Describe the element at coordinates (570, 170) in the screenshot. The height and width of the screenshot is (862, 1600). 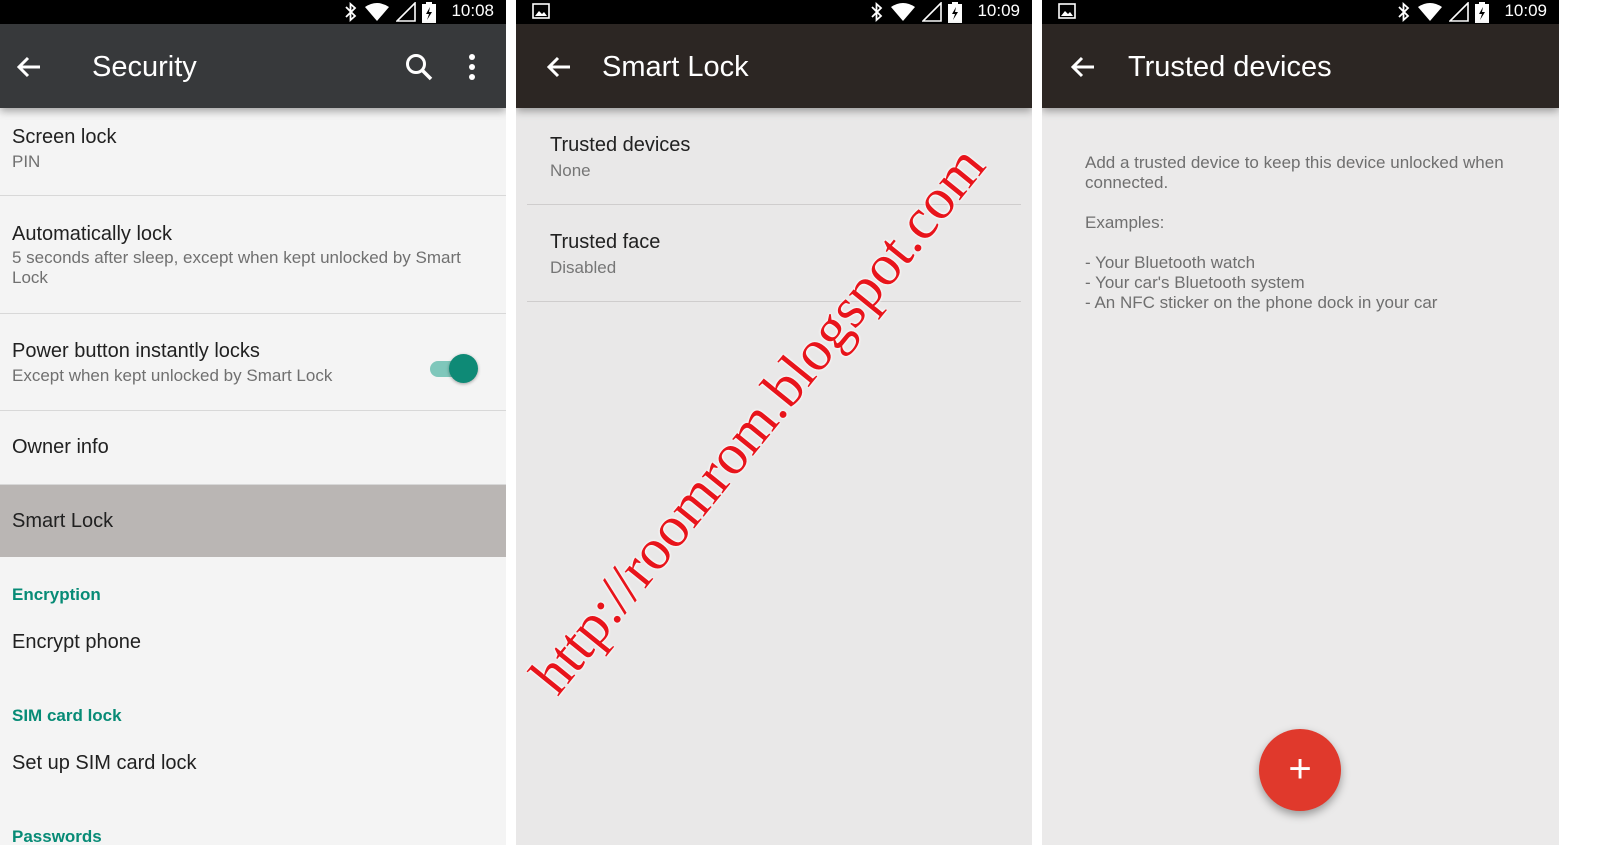
I see `setting-summary: None` at that location.